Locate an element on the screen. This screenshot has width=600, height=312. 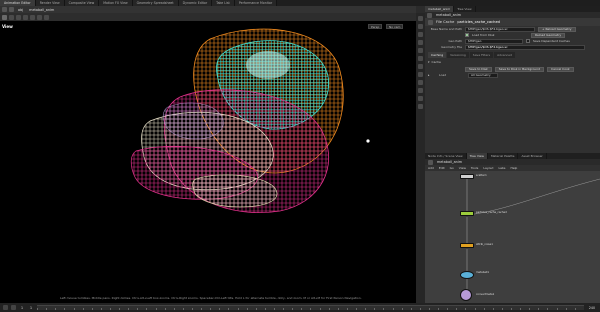
node-scatter: scatter1 is located at coordinates (473, 176).